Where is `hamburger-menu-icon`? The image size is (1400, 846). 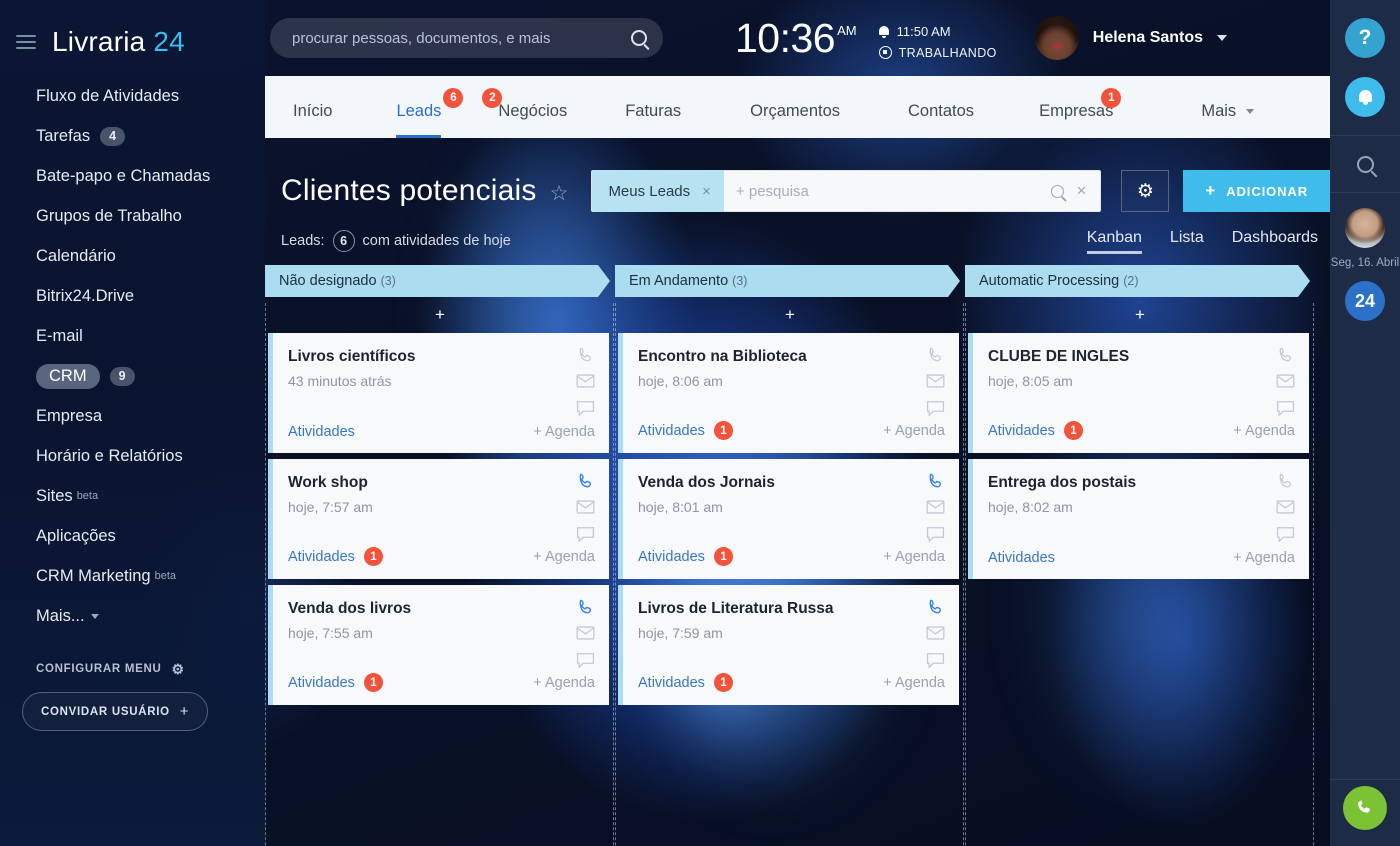 hamburger-menu-icon is located at coordinates (26, 42).